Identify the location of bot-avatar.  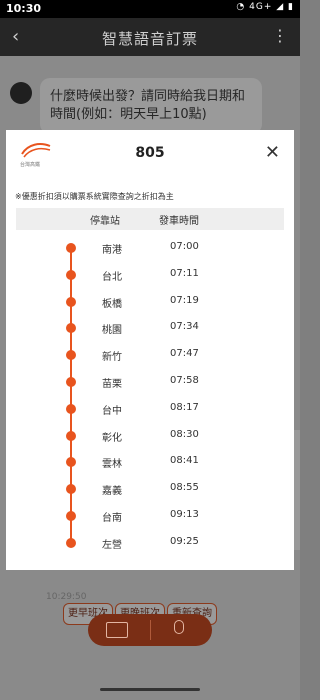
(21, 93).